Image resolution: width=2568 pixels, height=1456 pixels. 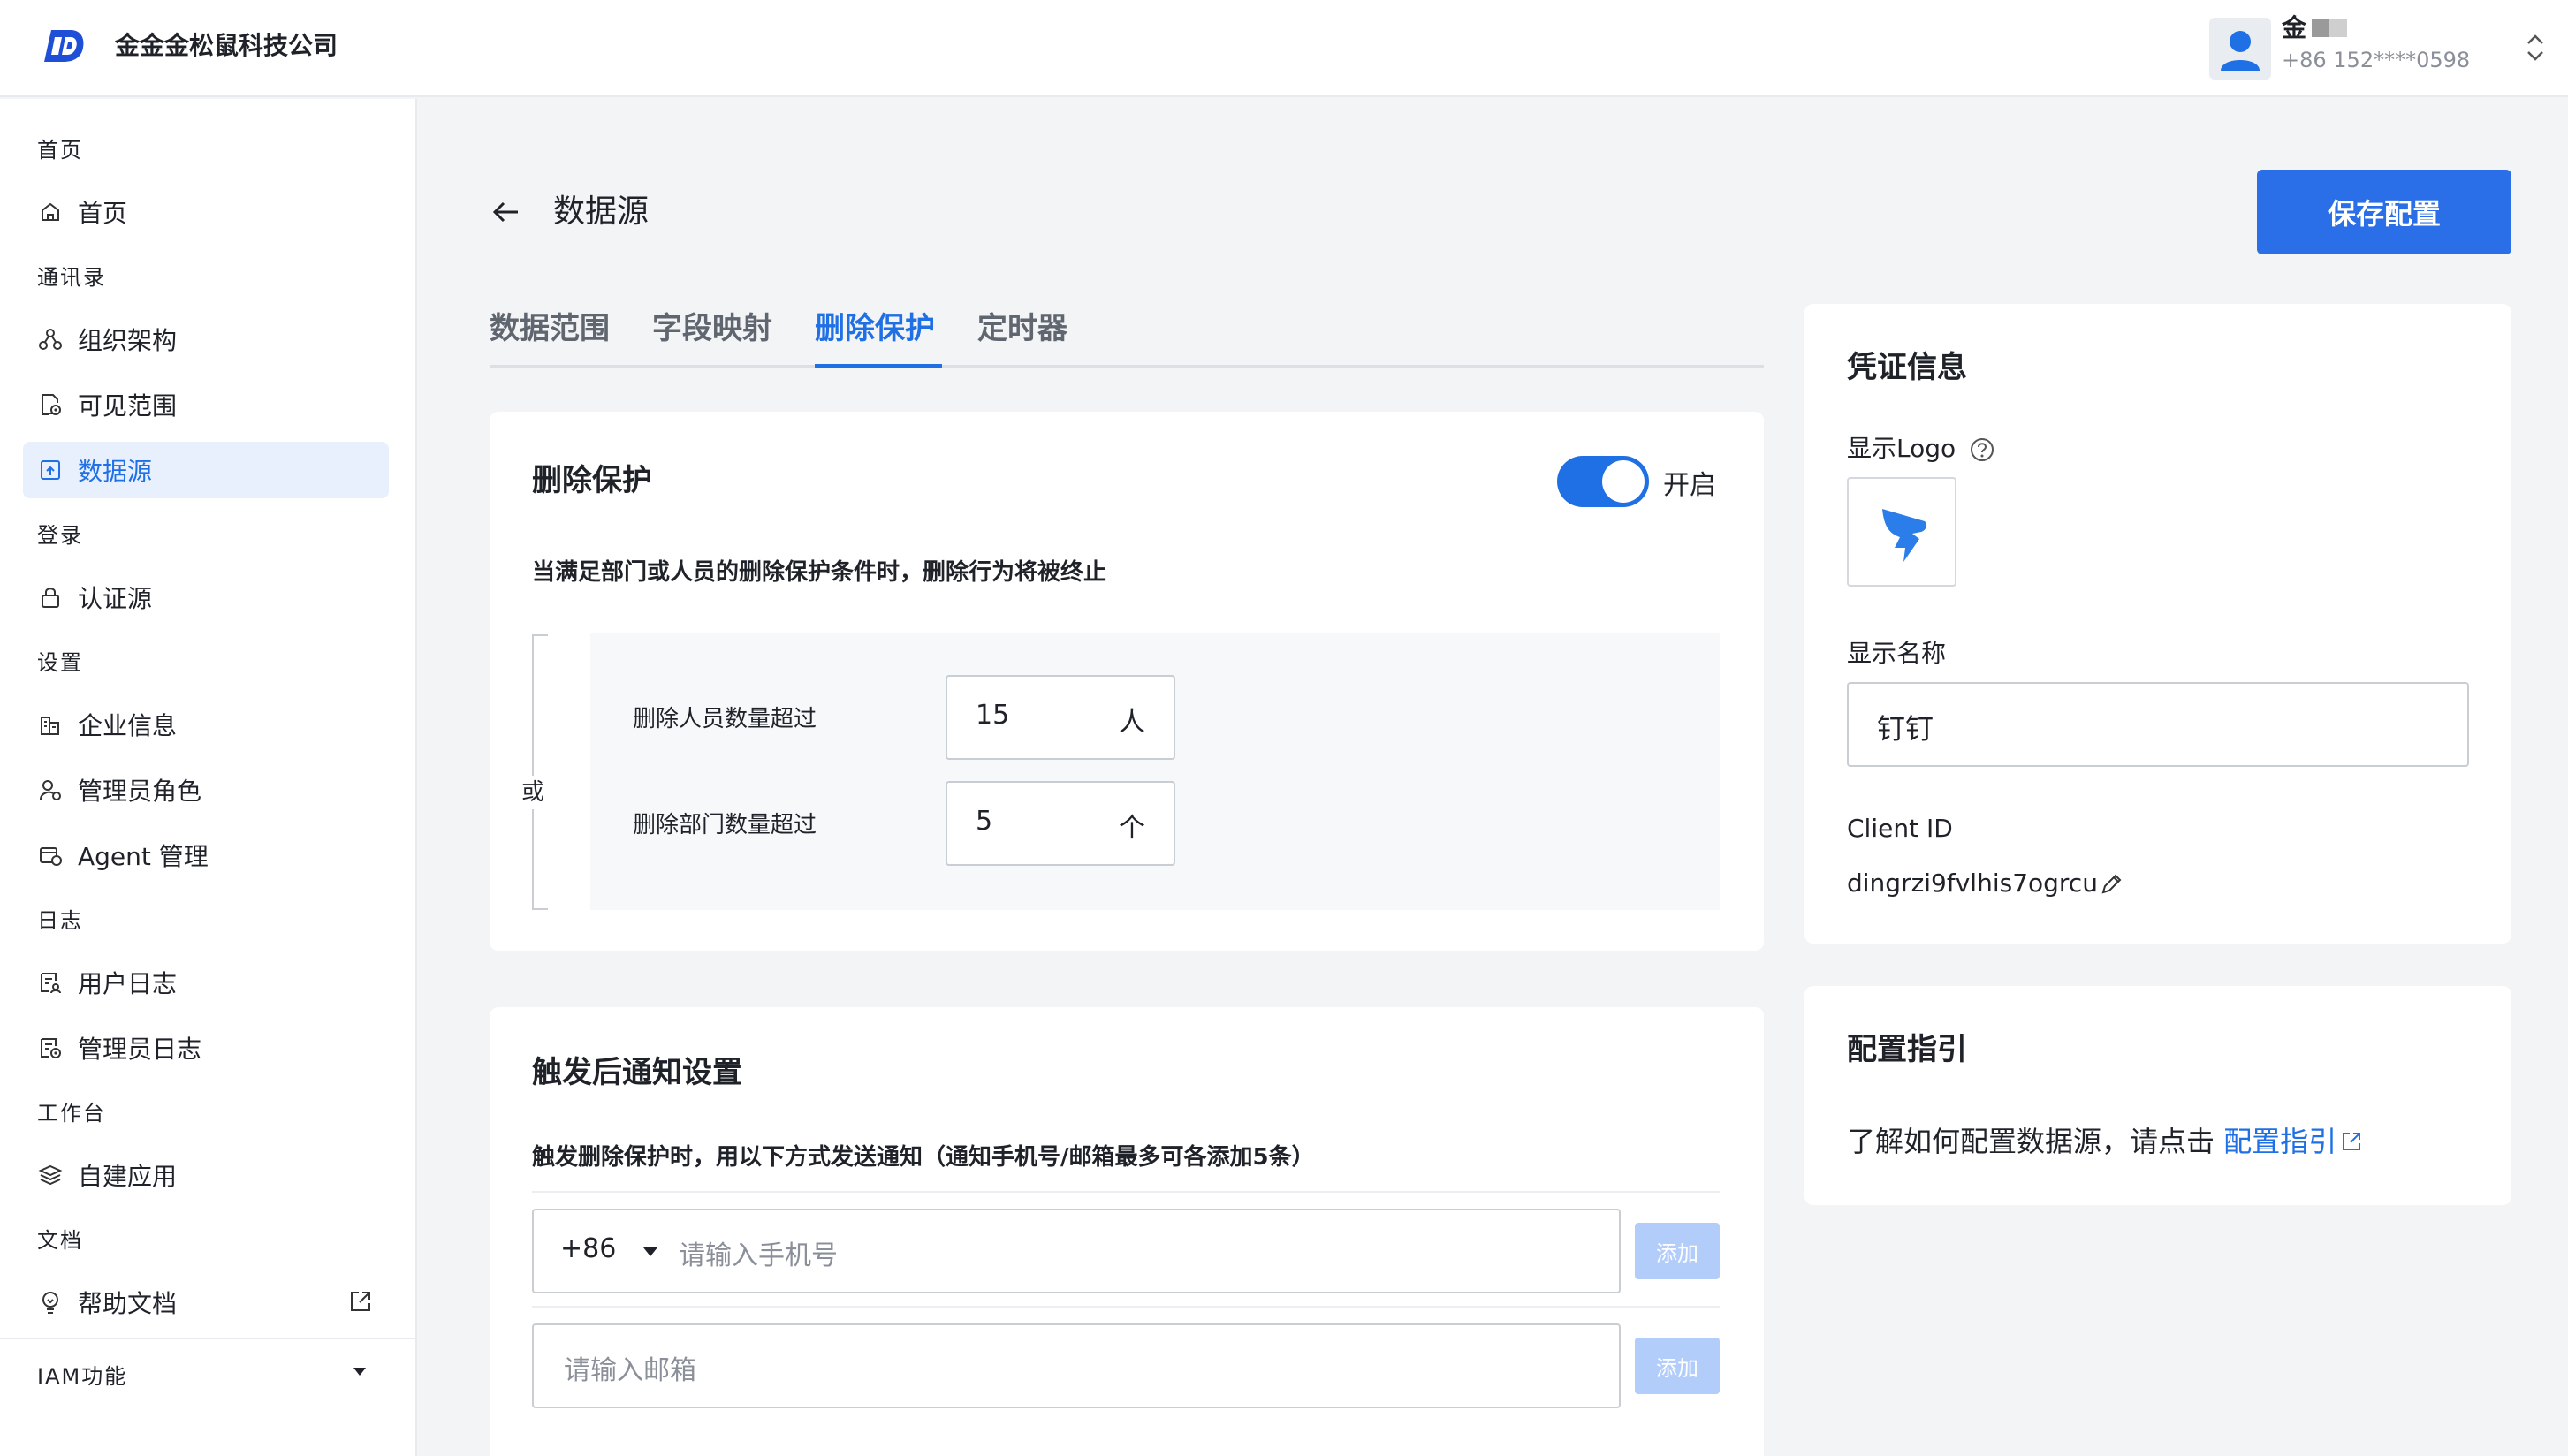 What do you see at coordinates (601, 212) in the screenshot?
I see `page-title: 数据源` at bounding box center [601, 212].